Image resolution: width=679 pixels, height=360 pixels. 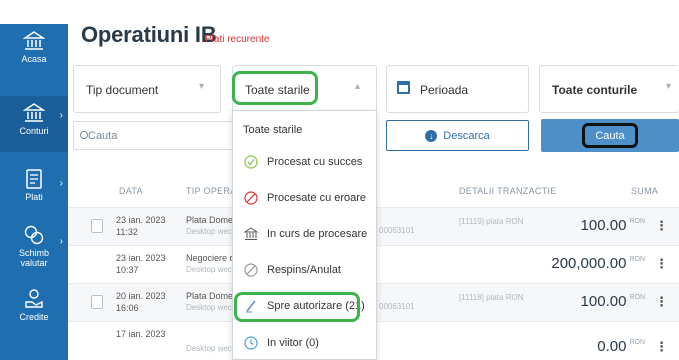 I want to click on sidebar-item-label: Plati, so click(x=34, y=197).